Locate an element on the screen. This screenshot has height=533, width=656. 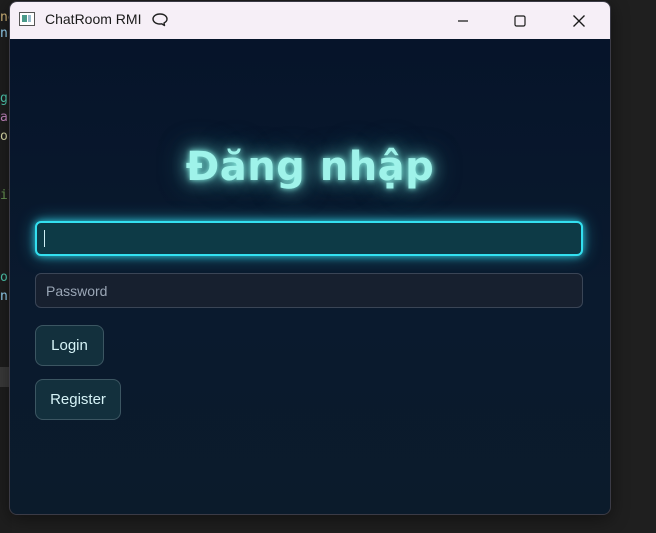
window-title: ChatRoom RMI is located at coordinates (93, 19).